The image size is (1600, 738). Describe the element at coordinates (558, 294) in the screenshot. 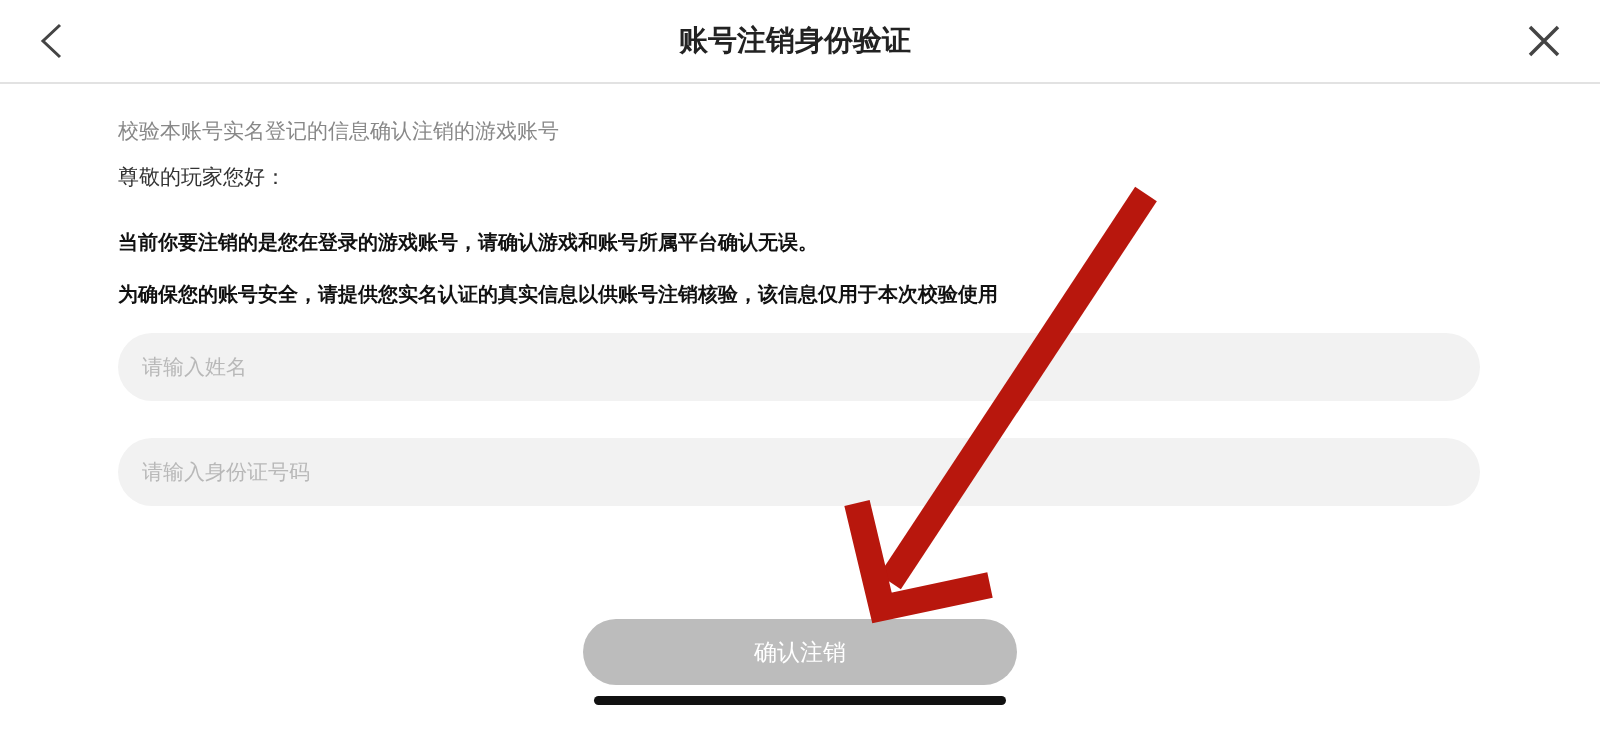

I see `notice-text: 为确保您的账号安全，请提供您实名认证的真实信息以供账号注销核验，该信息仅用于本次校验使用` at that location.